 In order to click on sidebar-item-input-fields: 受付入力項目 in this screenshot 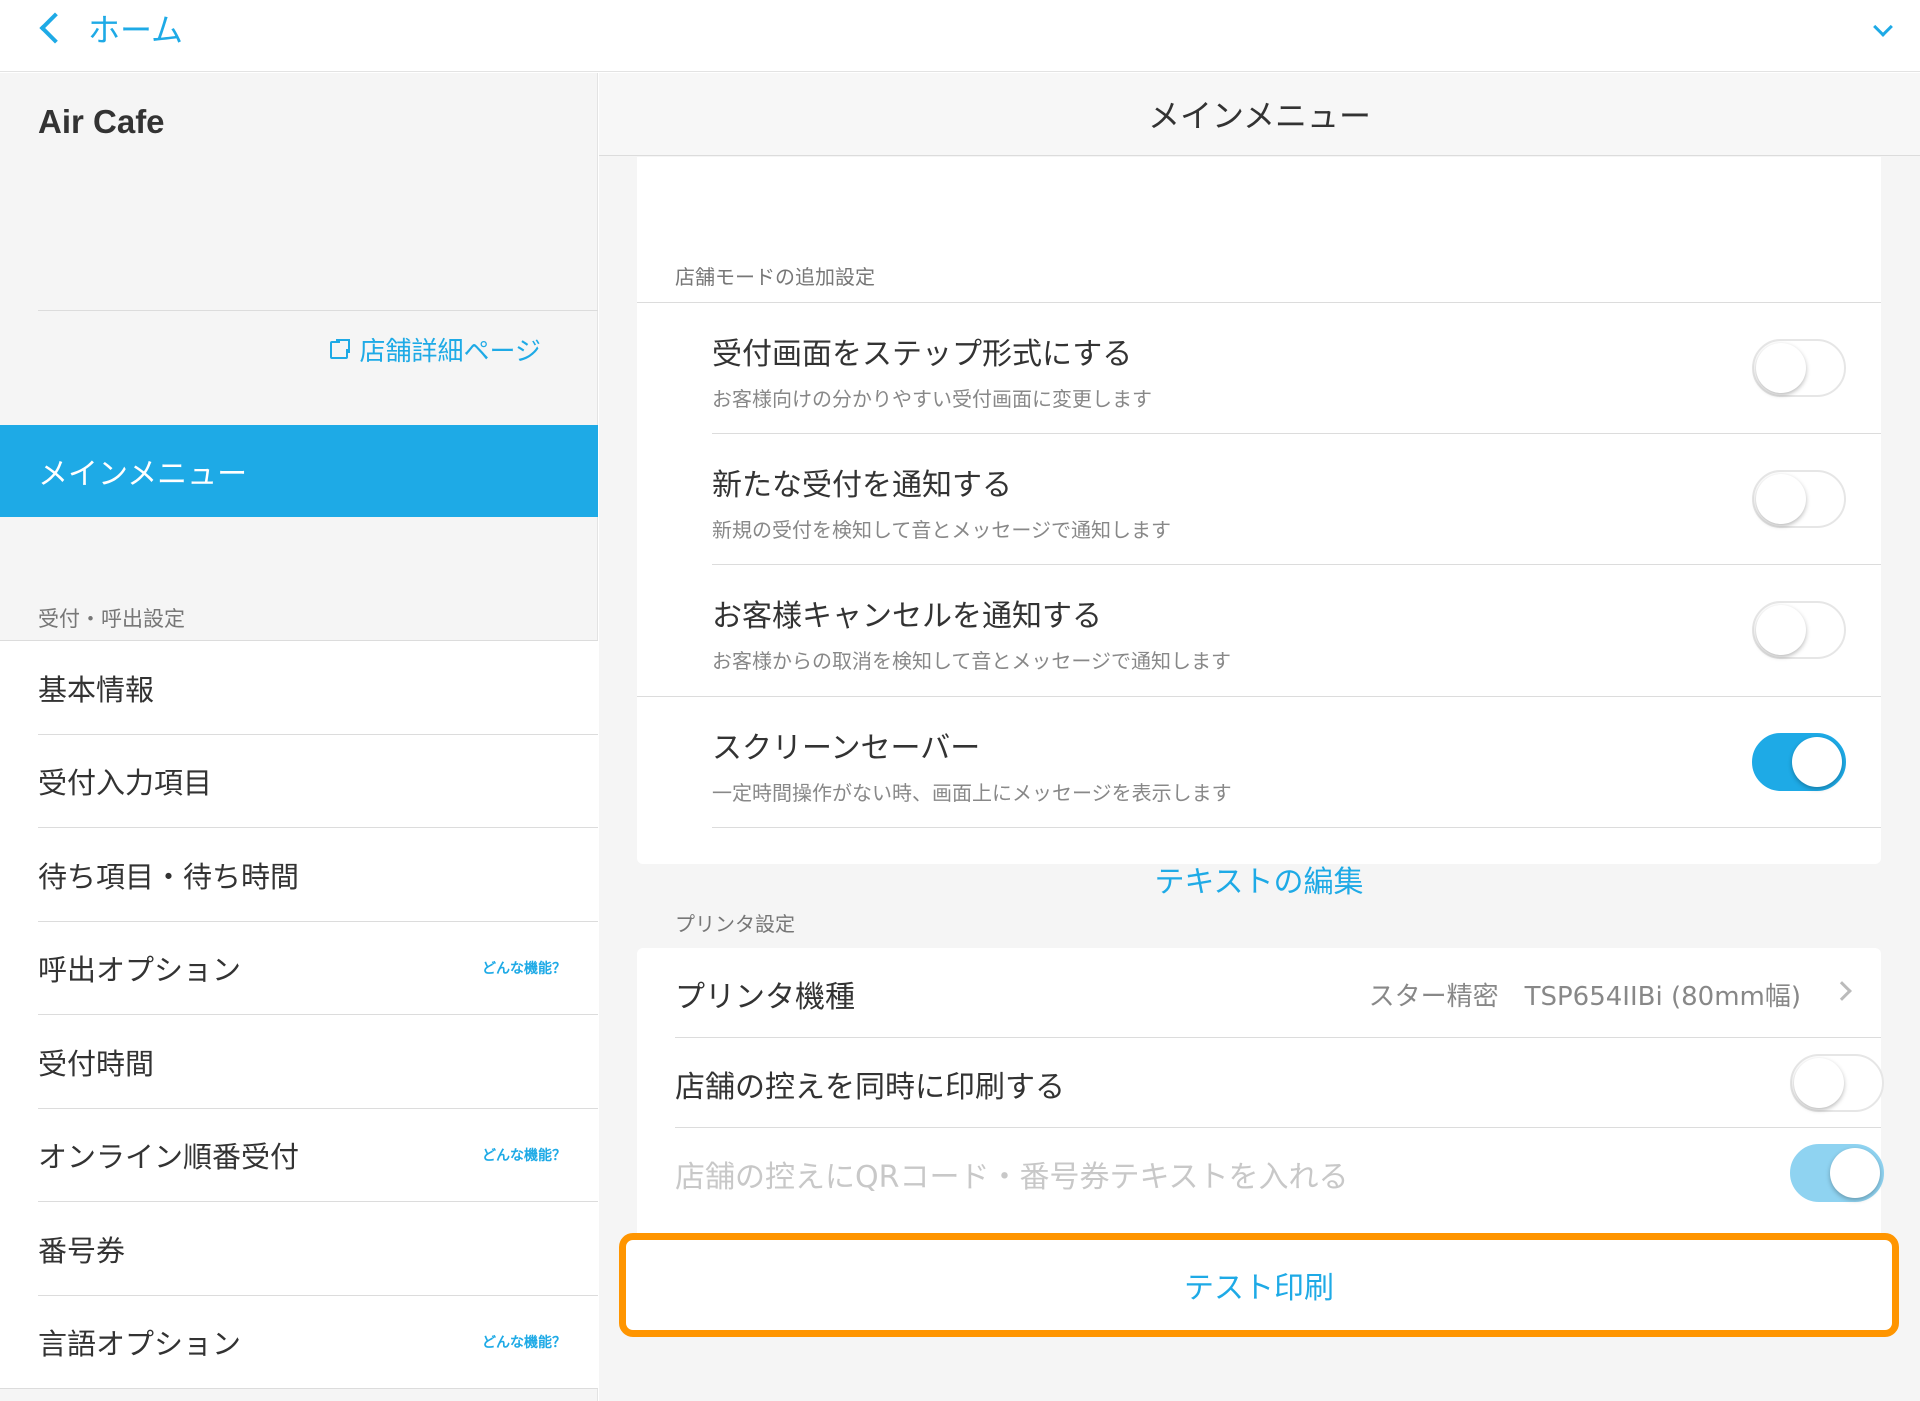, I will do `click(299, 782)`.